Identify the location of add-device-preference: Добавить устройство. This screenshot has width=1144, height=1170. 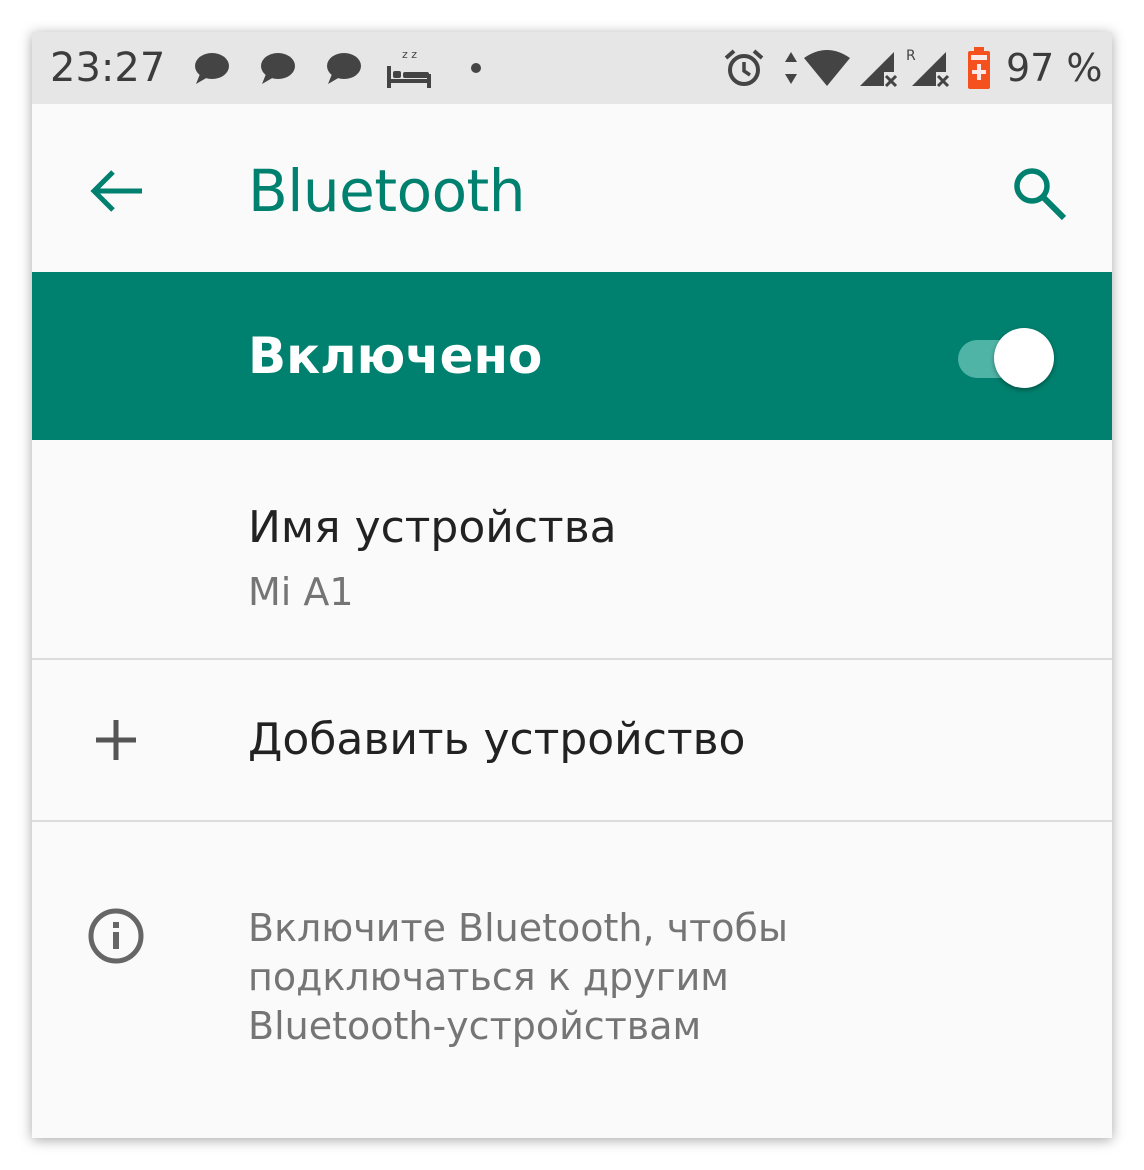
(572, 740).